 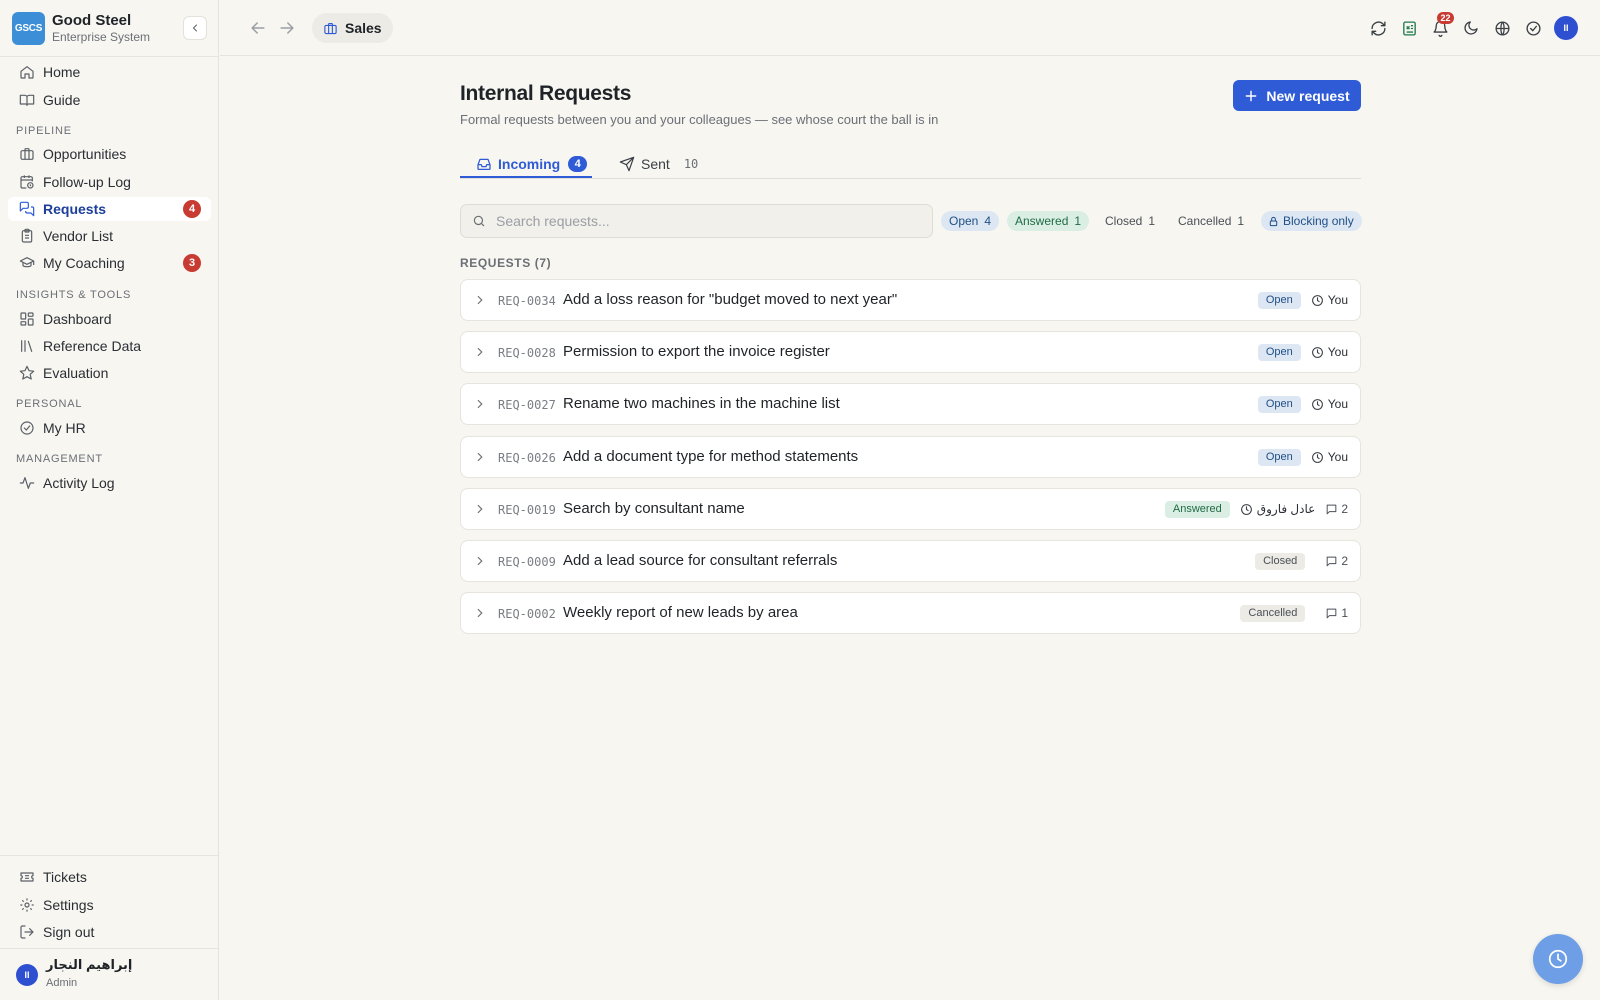 What do you see at coordinates (109, 932) in the screenshot?
I see `sidebar-item-sign-out: Sign out` at bounding box center [109, 932].